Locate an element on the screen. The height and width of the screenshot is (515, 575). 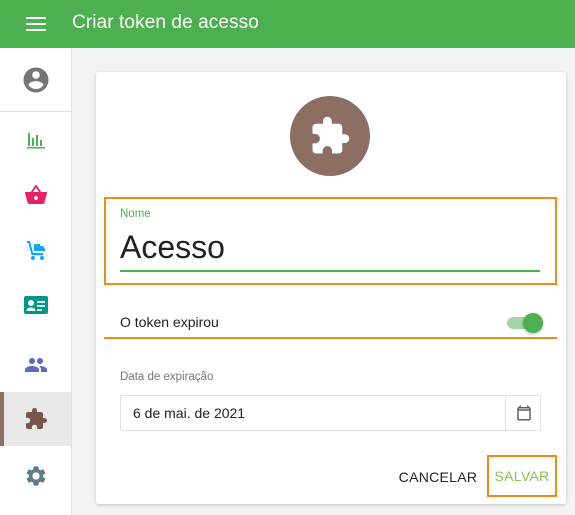
token-avatar is located at coordinates (330, 136).